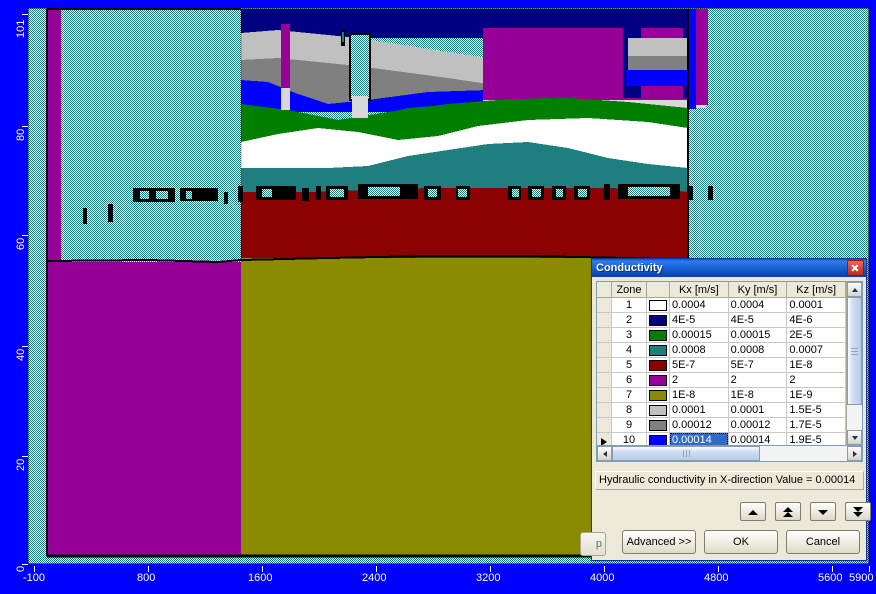 The image size is (876, 594). Describe the element at coordinates (854, 437) in the screenshot. I see `scroll-down-icon` at that location.